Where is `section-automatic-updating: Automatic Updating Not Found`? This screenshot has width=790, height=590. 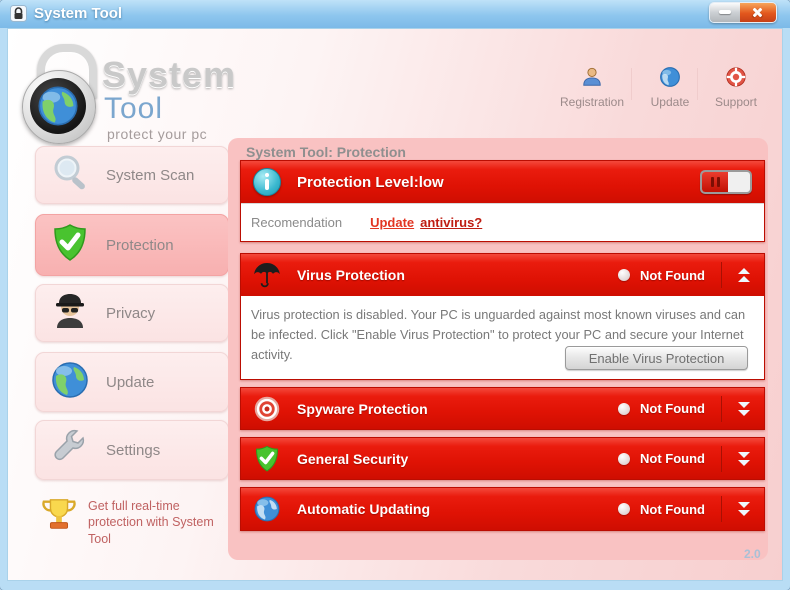 section-automatic-updating: Automatic Updating Not Found is located at coordinates (502, 509).